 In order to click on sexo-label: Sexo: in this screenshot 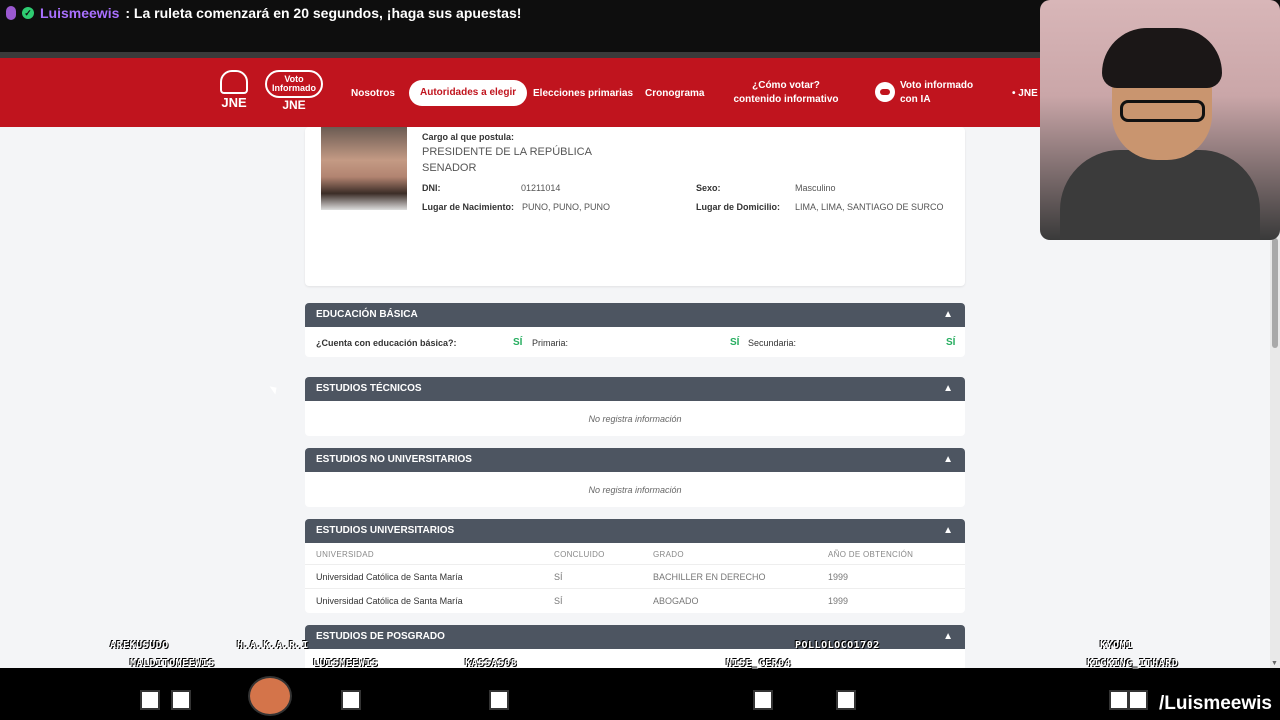, I will do `click(708, 188)`.